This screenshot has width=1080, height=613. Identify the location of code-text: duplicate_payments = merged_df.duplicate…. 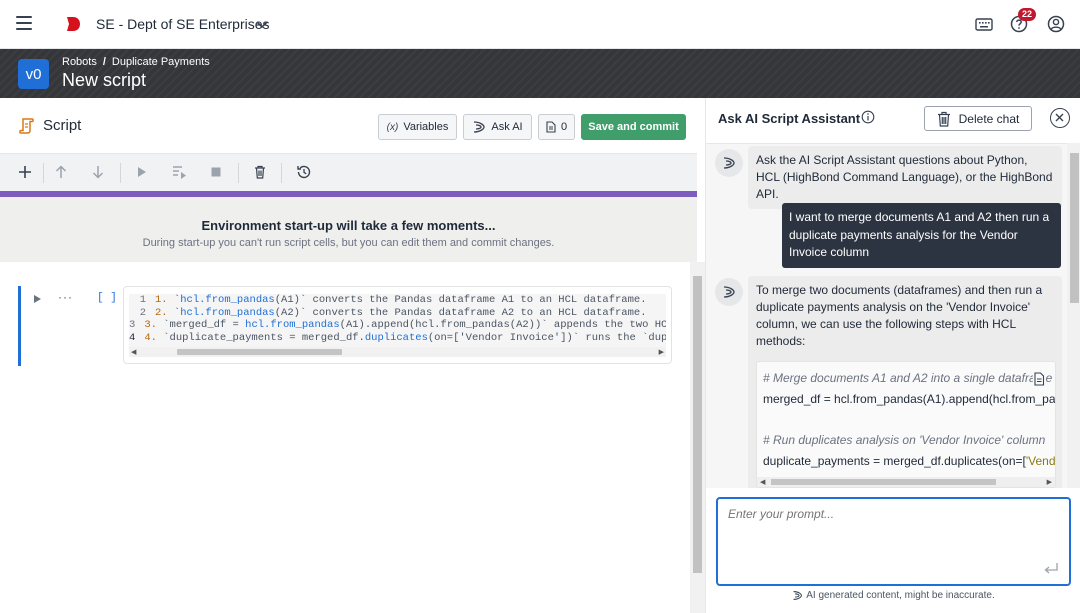
(894, 461).